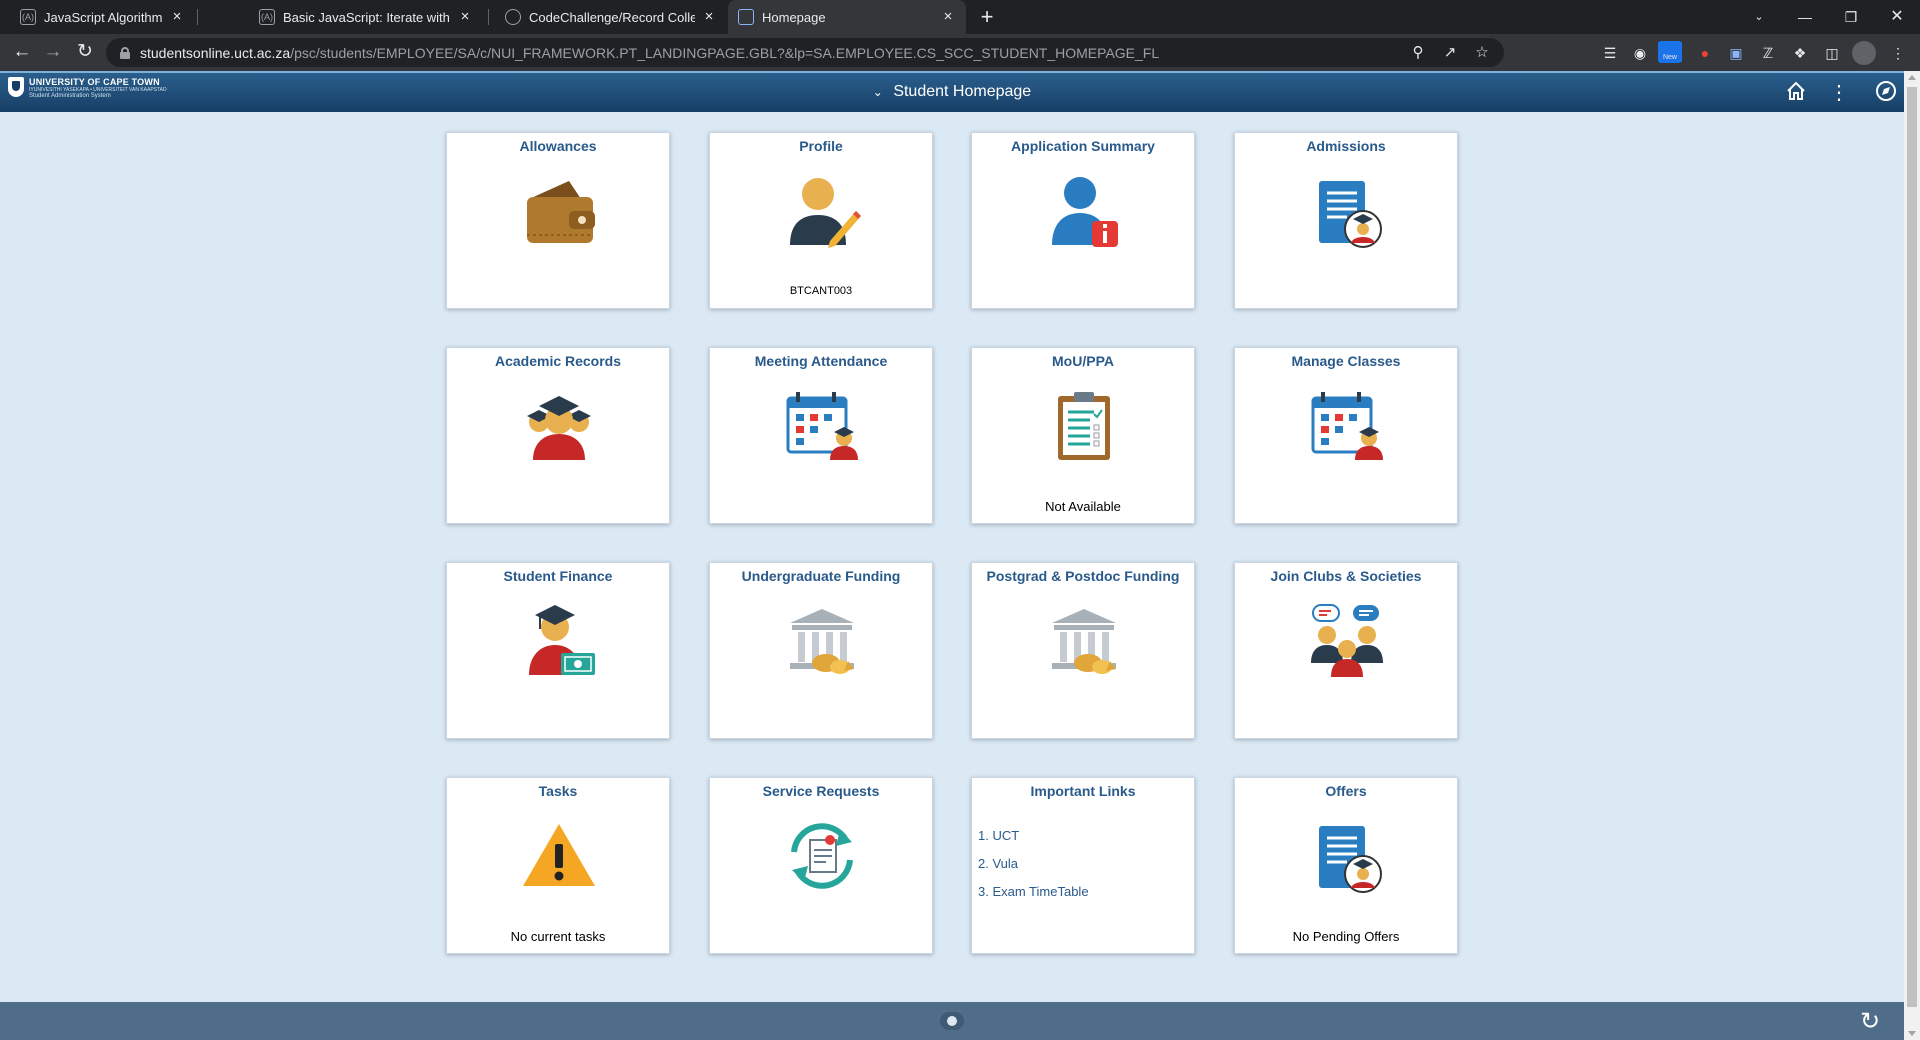  Describe the element at coordinates (821, 435) in the screenshot. I see `tile-meeting-attendance: Meeting Attendance` at that location.